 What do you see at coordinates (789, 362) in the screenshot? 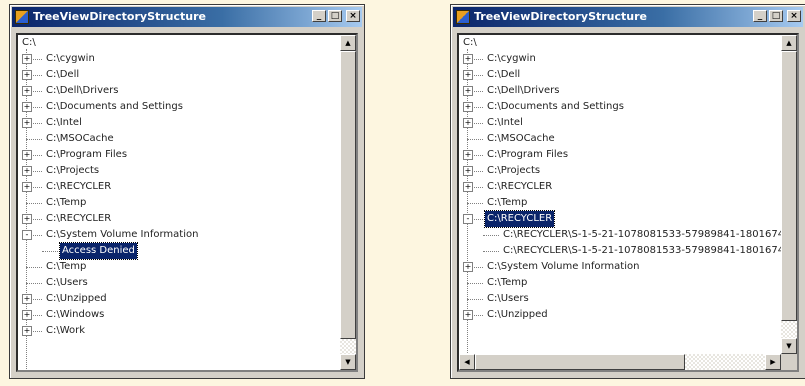
I see `scrollbar-corner` at bounding box center [789, 362].